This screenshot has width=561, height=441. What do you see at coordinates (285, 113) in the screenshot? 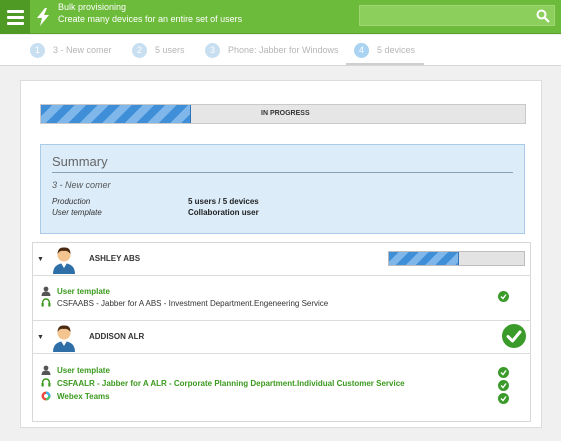
I see `progress-status: IN PROGRESS` at bounding box center [285, 113].